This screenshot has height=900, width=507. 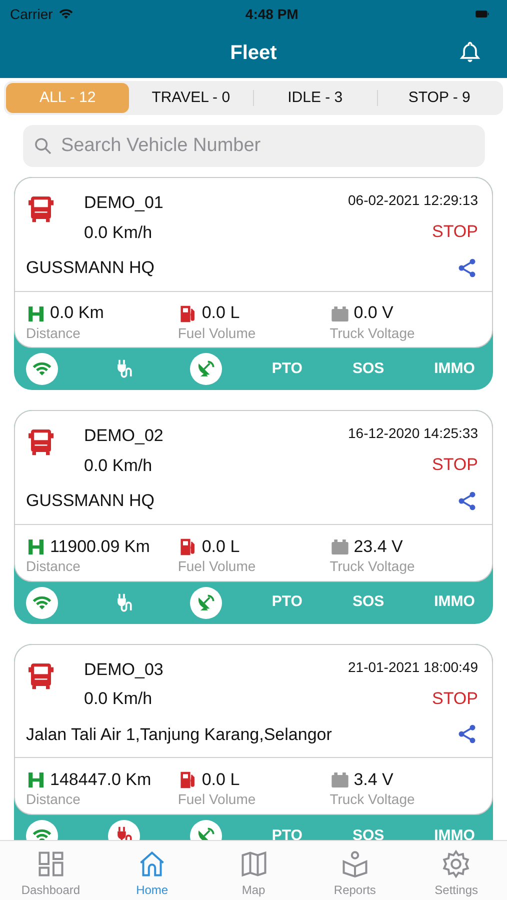 What do you see at coordinates (271, 14) in the screenshot?
I see `status-time: 4:48 PM` at bounding box center [271, 14].